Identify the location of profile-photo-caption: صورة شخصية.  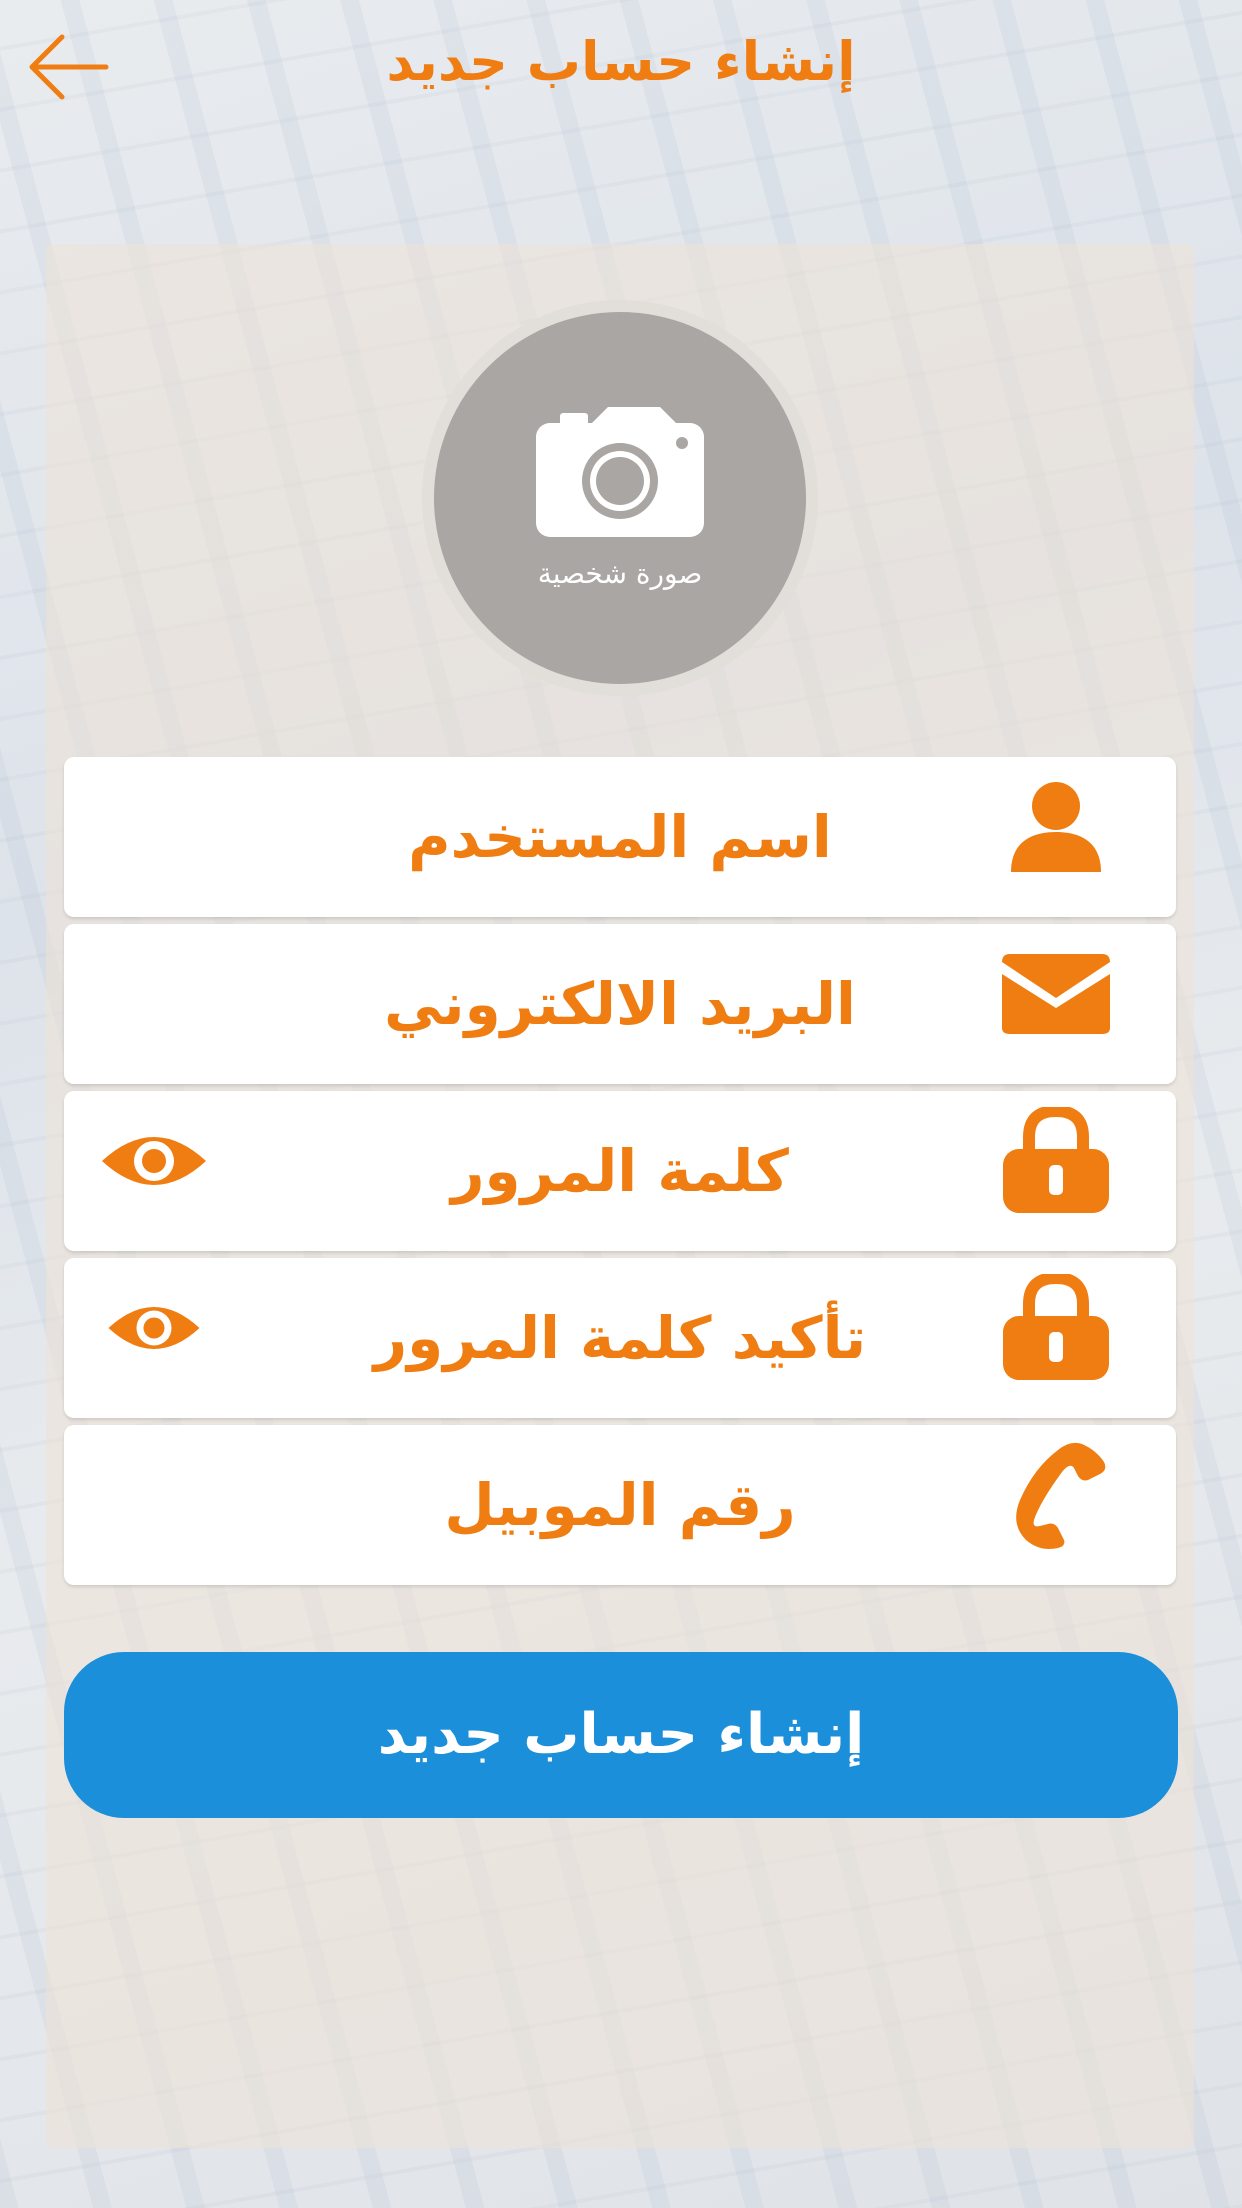
(620, 573).